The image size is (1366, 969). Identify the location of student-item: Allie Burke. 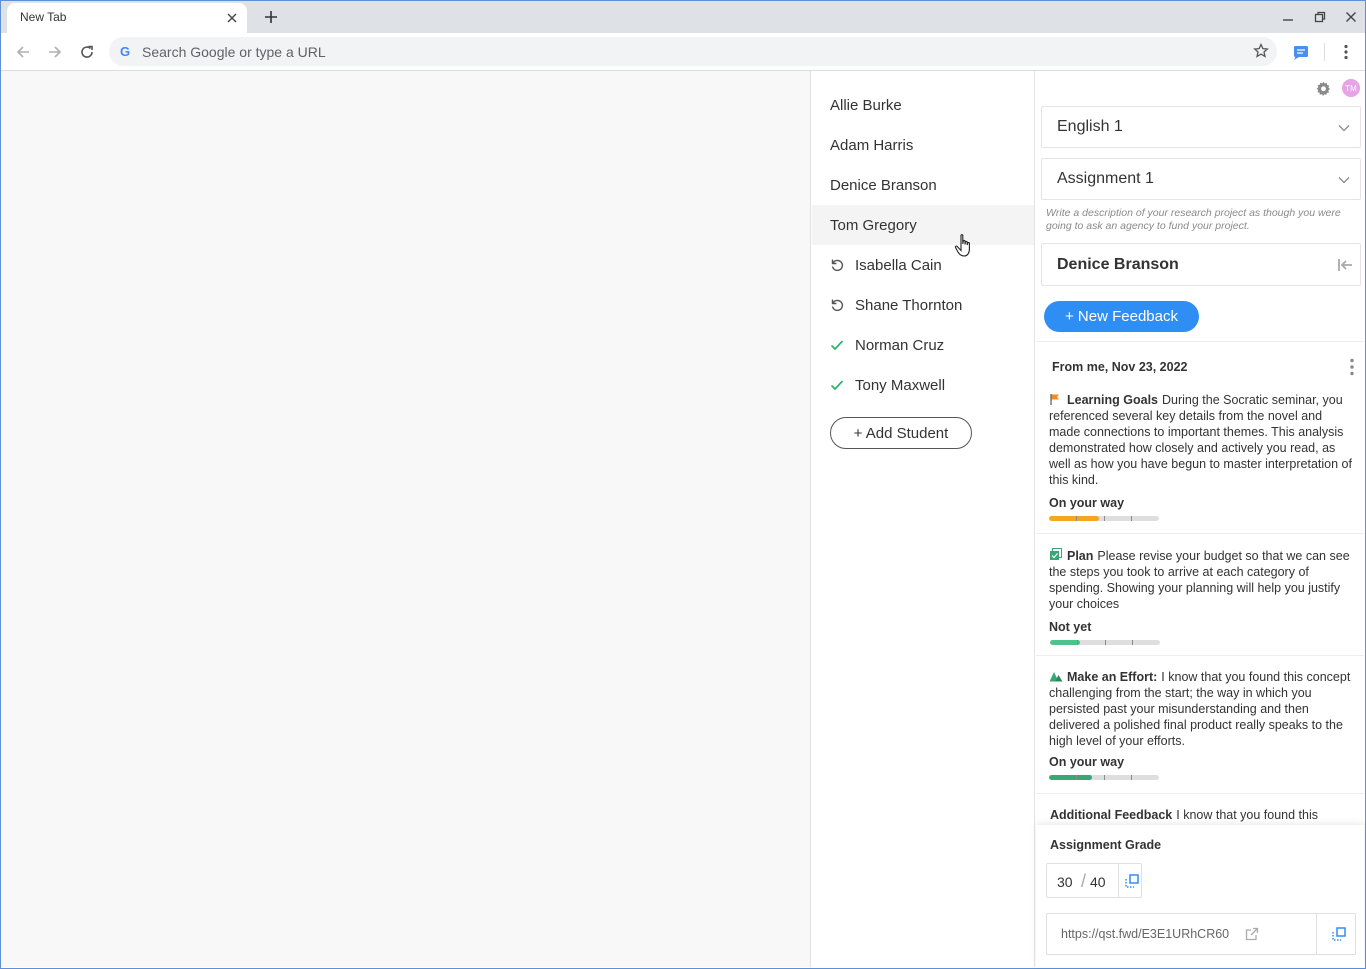
(923, 105).